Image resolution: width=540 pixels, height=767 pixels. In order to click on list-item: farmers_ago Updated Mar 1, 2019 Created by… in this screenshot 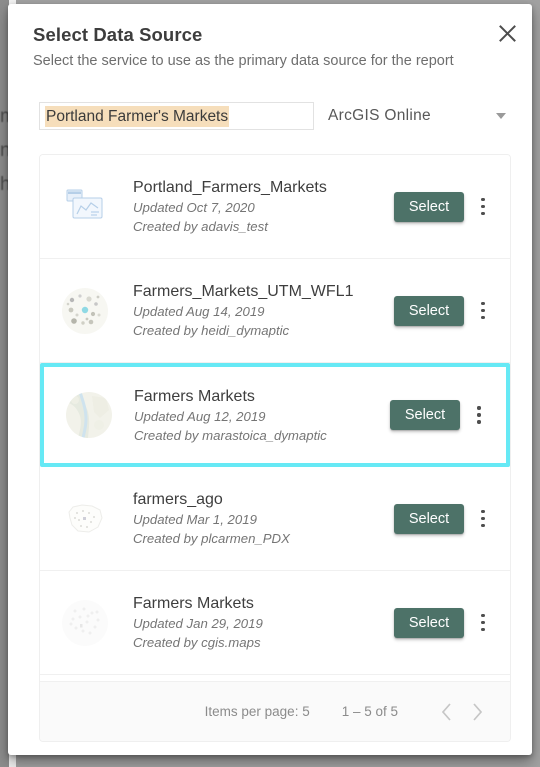, I will do `click(275, 519)`.